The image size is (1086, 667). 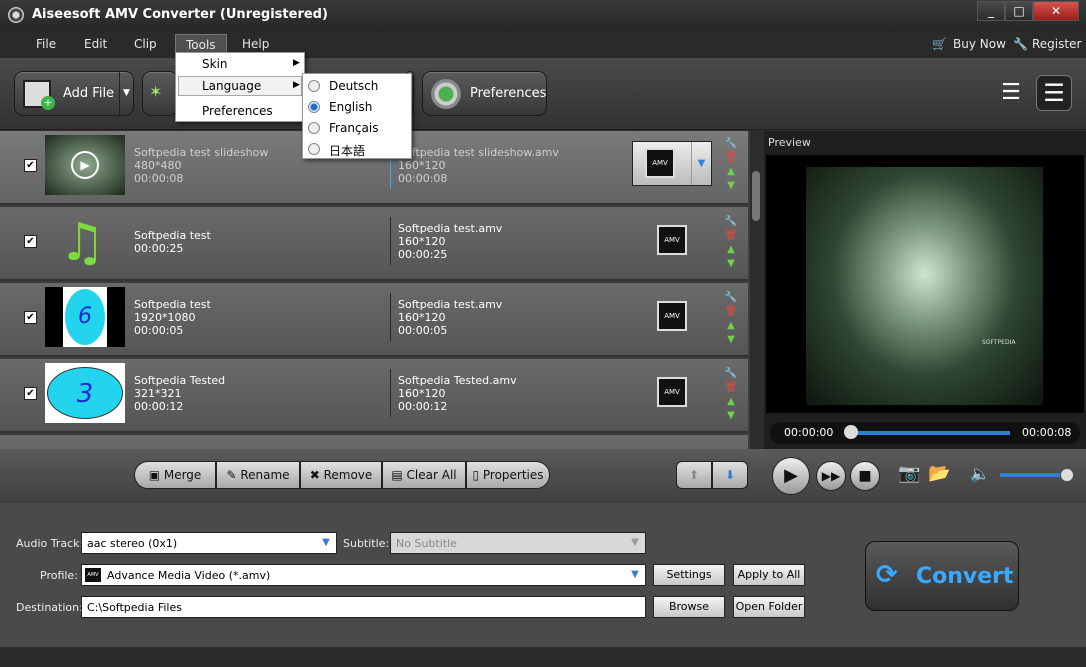 I want to click on subtitle-label: Subtitle:, so click(x=366, y=543).